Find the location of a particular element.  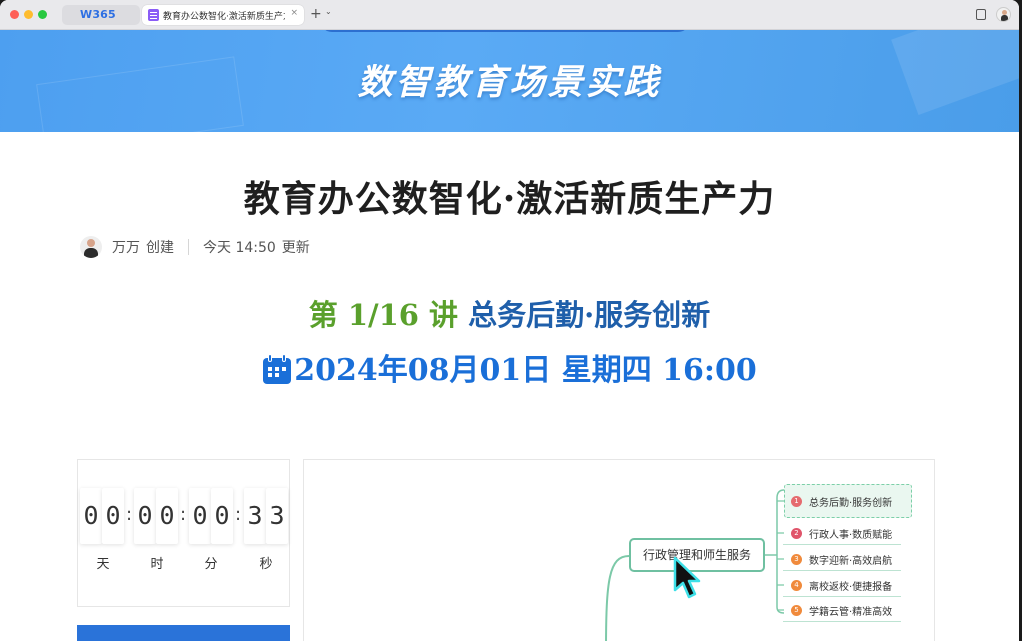

mind-map-item: 3 数字迎新·高效启航 is located at coordinates (842, 560).